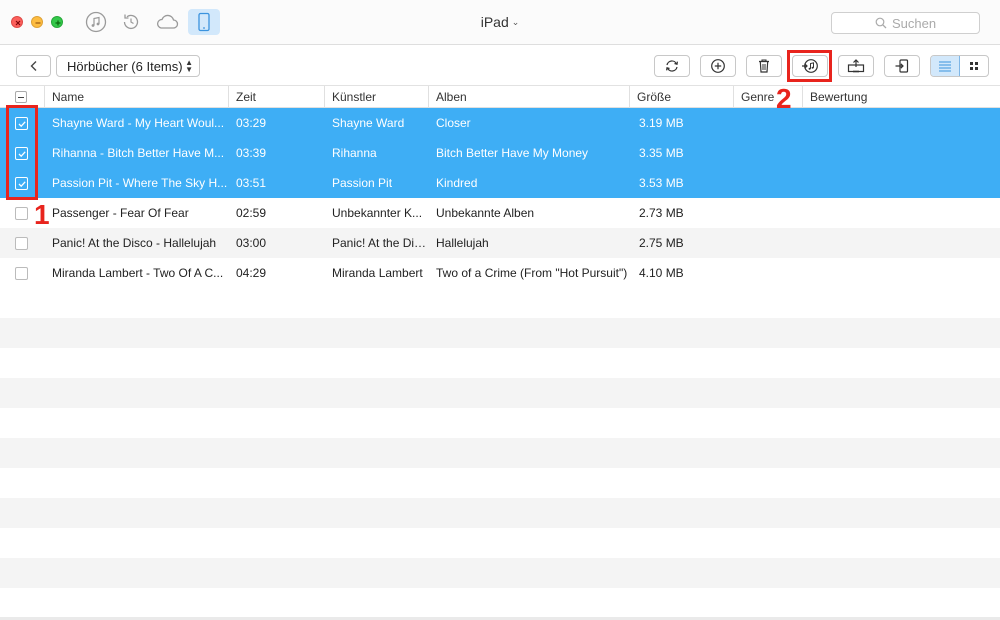  What do you see at coordinates (809, 66) in the screenshot?
I see `itunes-button-highlight` at bounding box center [809, 66].